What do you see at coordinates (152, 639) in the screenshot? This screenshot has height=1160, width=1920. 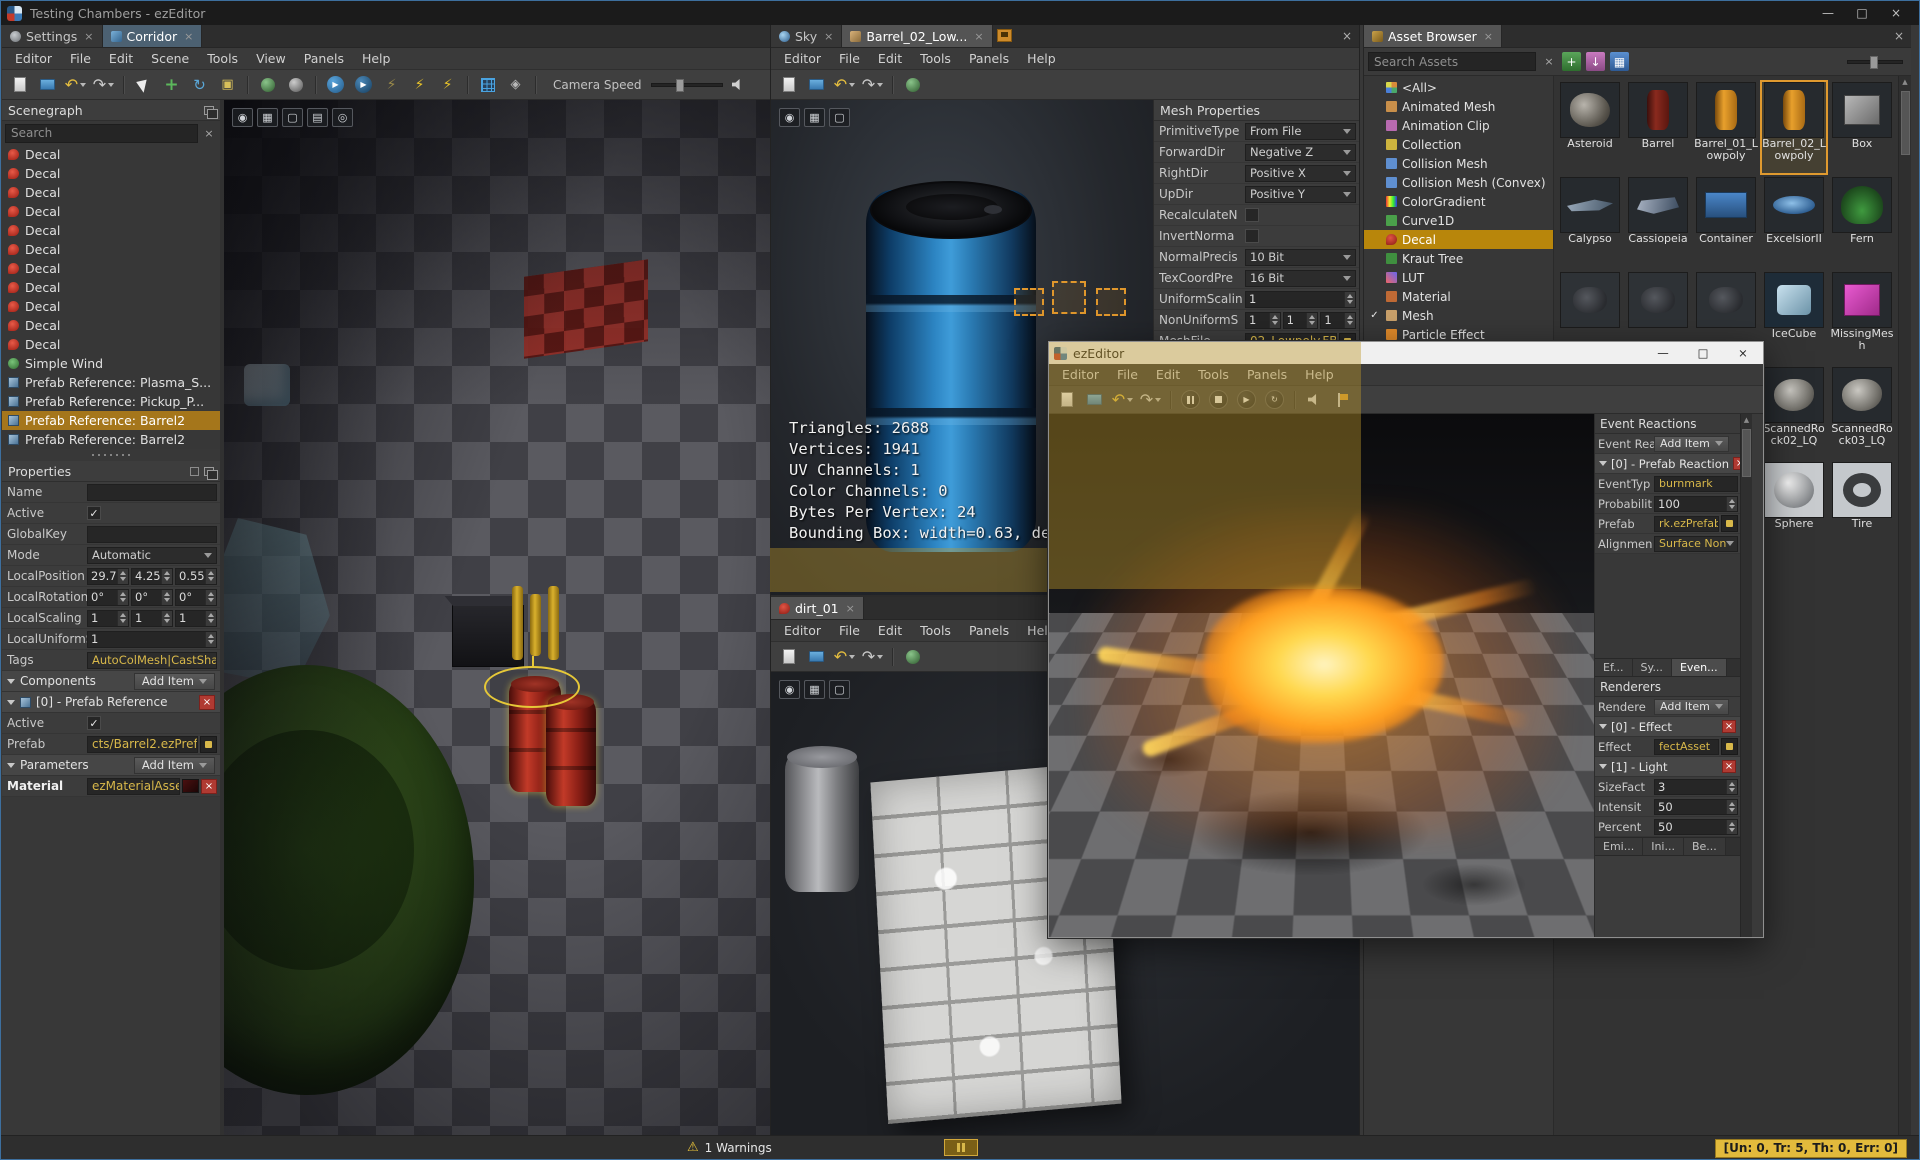 I see `uniform-scaling-field: 1` at bounding box center [152, 639].